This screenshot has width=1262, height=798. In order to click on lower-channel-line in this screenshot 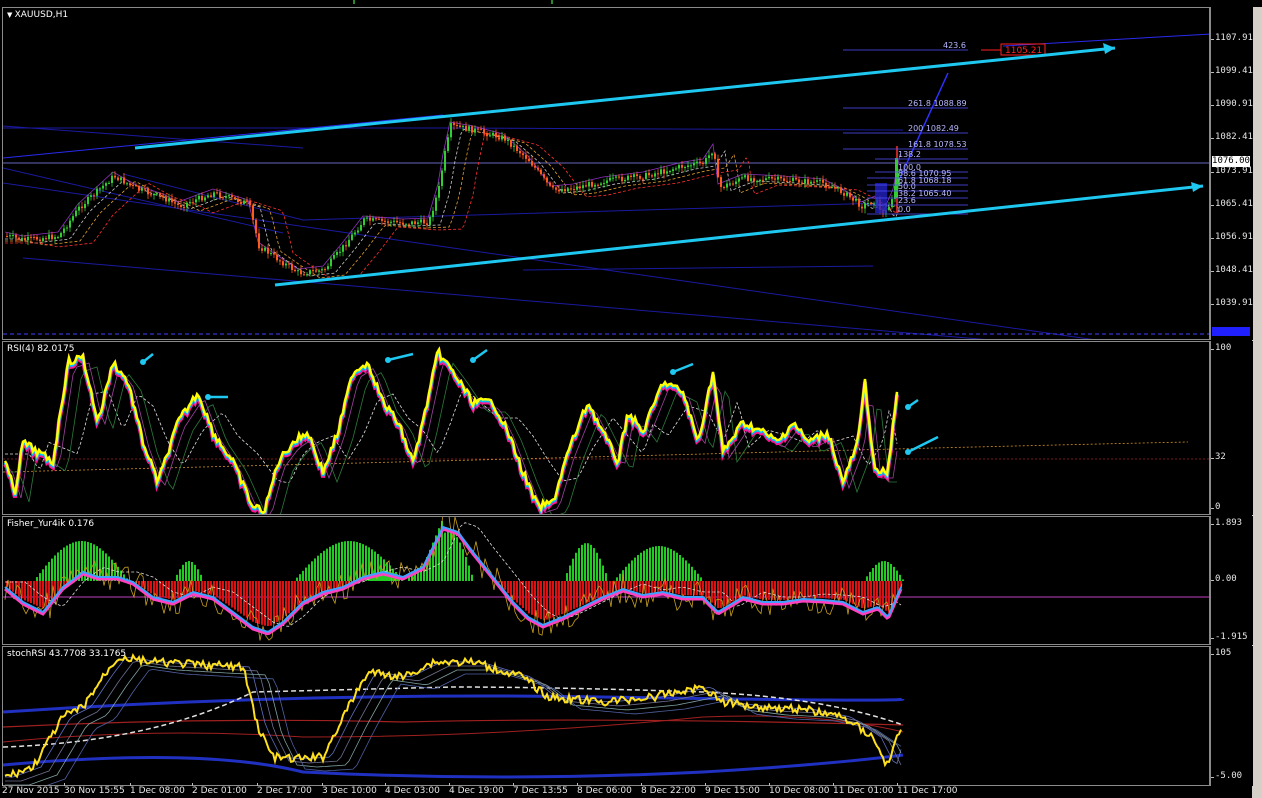, I will do `click(739, 235)`.